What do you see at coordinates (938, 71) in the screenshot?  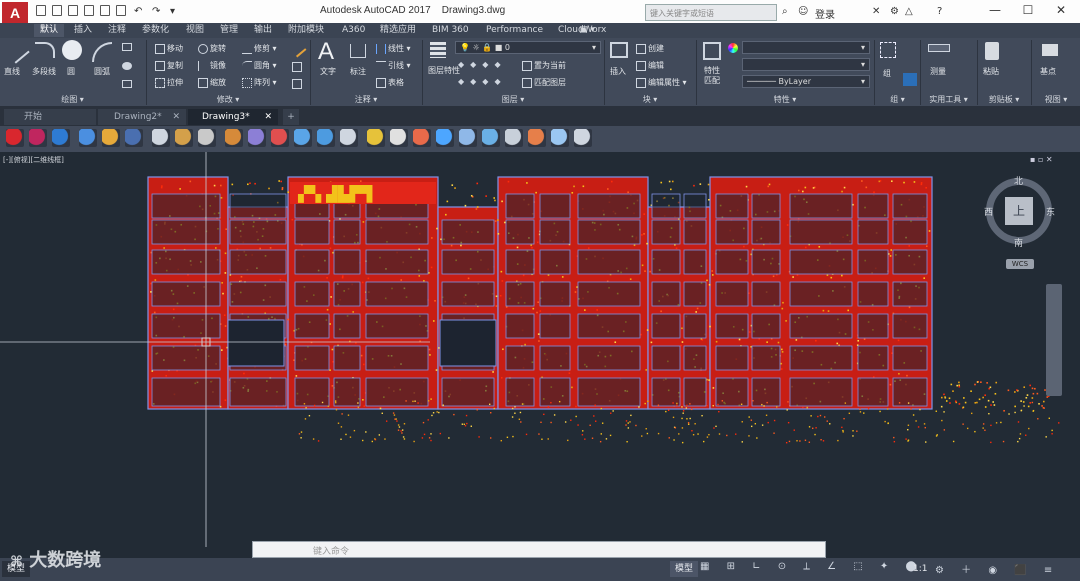 I see `measure-button: 测量` at bounding box center [938, 71].